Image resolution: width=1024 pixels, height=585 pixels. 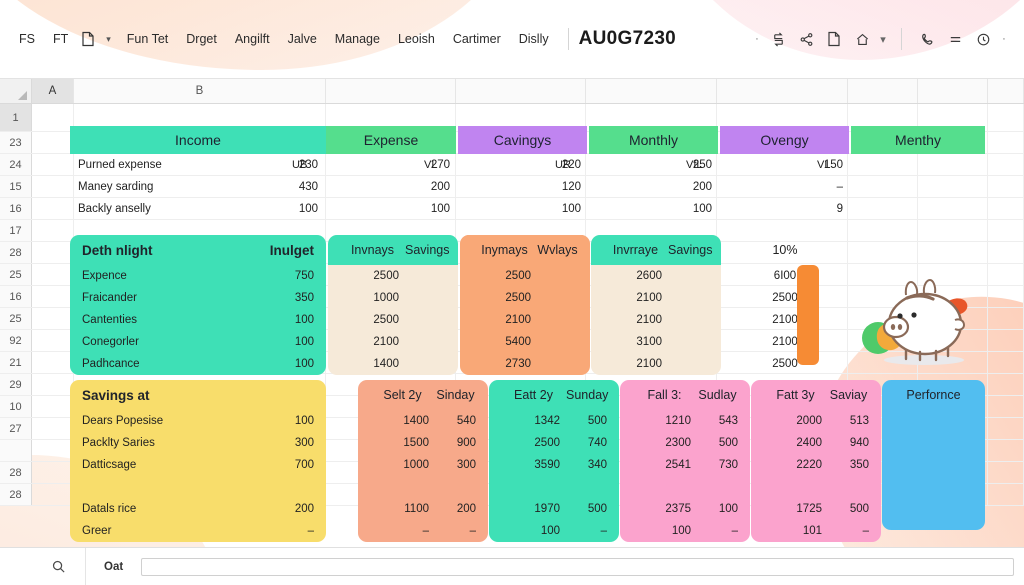 What do you see at coordinates (883, 91) in the screenshot?
I see `column-header-g` at bounding box center [883, 91].